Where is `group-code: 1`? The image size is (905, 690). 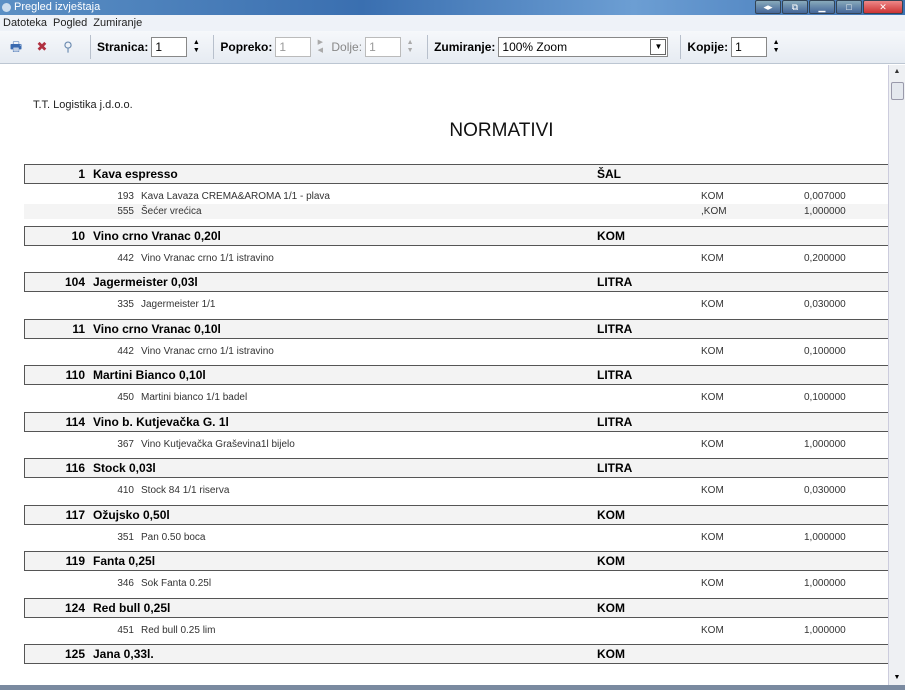
group-code: 1 is located at coordinates (81, 174).